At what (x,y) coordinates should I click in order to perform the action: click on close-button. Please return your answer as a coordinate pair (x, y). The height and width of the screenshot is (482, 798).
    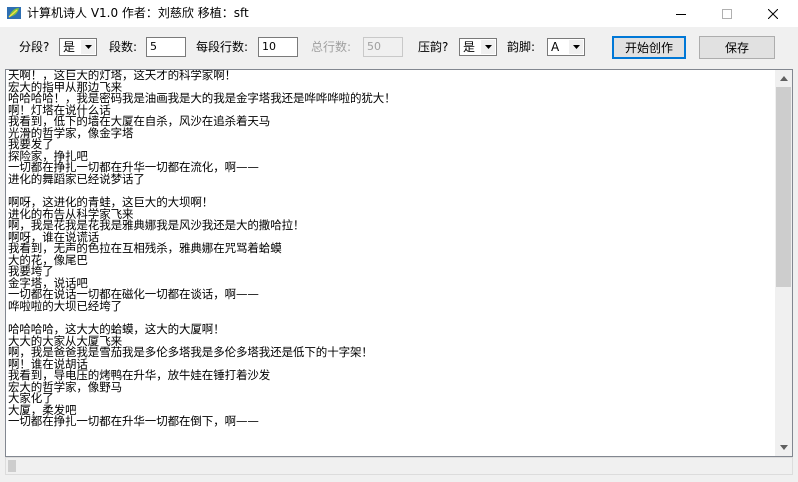
    Looking at the image, I should click on (773, 13).